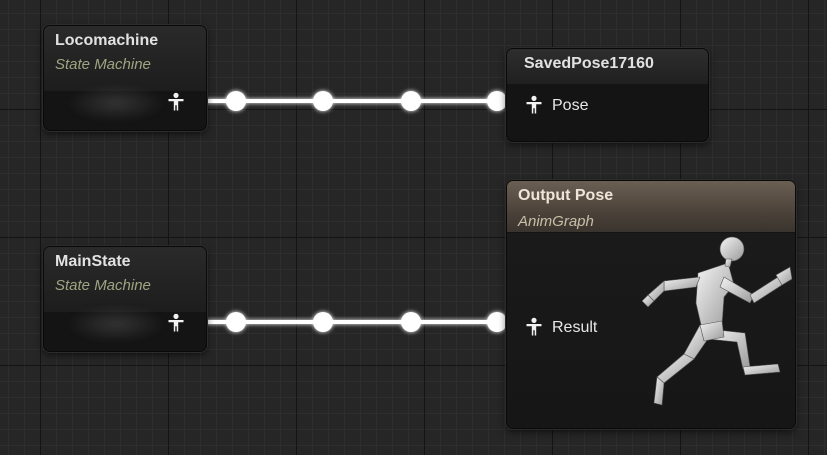 This screenshot has width=827, height=455. What do you see at coordinates (651, 206) in the screenshot?
I see `node-header: Output Pose AnimGraph` at bounding box center [651, 206].